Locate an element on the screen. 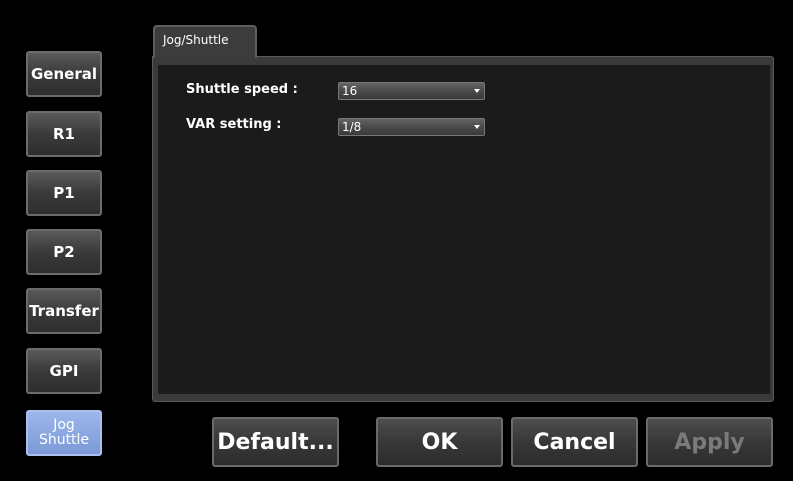 This screenshot has height=481, width=793. apply-button-label: Apply is located at coordinates (709, 442).